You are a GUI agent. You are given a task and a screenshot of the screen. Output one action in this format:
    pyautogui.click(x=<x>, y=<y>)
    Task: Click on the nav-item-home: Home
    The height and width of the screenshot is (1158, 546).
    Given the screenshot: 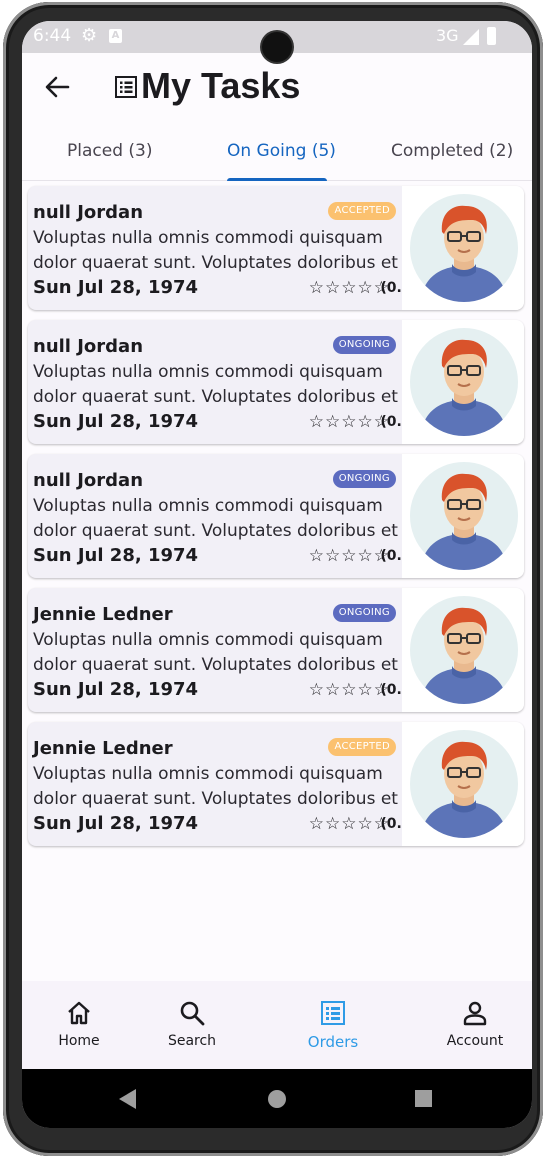 What is the action you would take?
    pyautogui.click(x=79, y=1024)
    